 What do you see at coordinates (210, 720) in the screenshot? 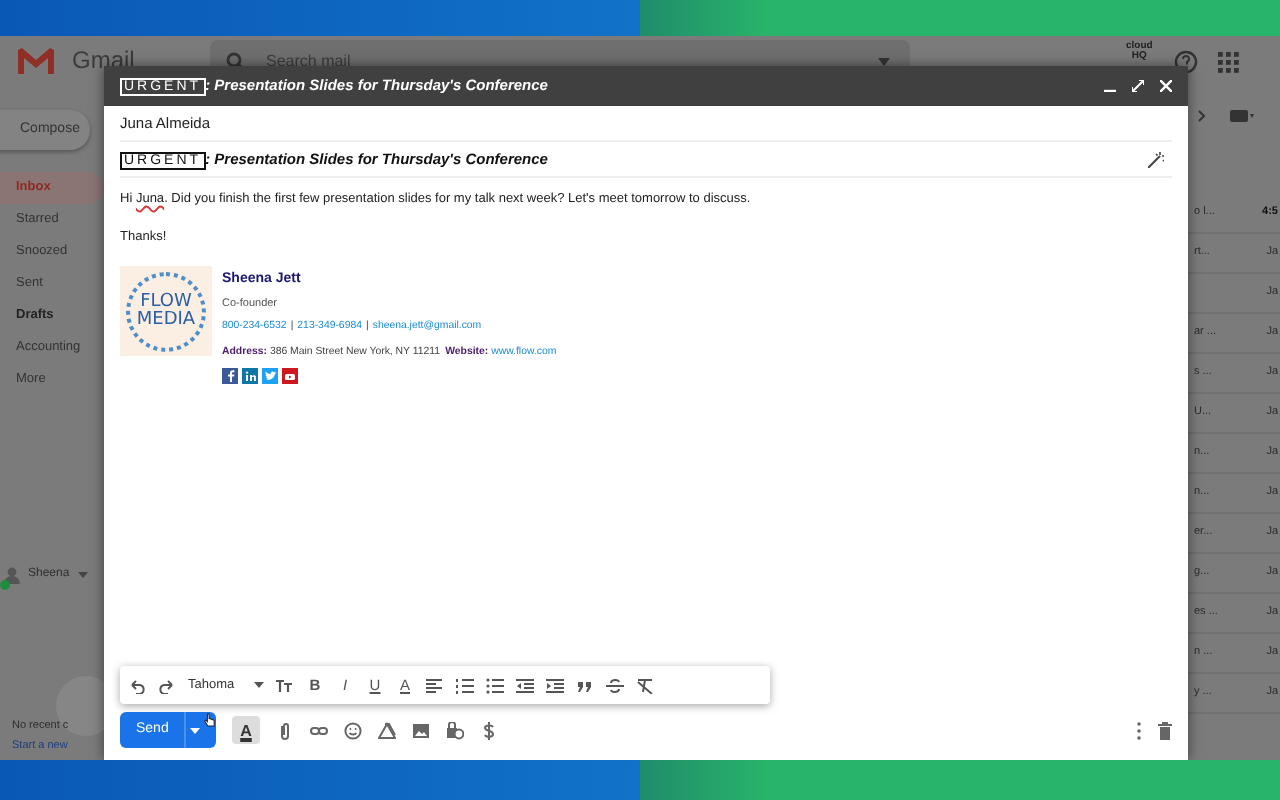
I see `cursor-icon` at bounding box center [210, 720].